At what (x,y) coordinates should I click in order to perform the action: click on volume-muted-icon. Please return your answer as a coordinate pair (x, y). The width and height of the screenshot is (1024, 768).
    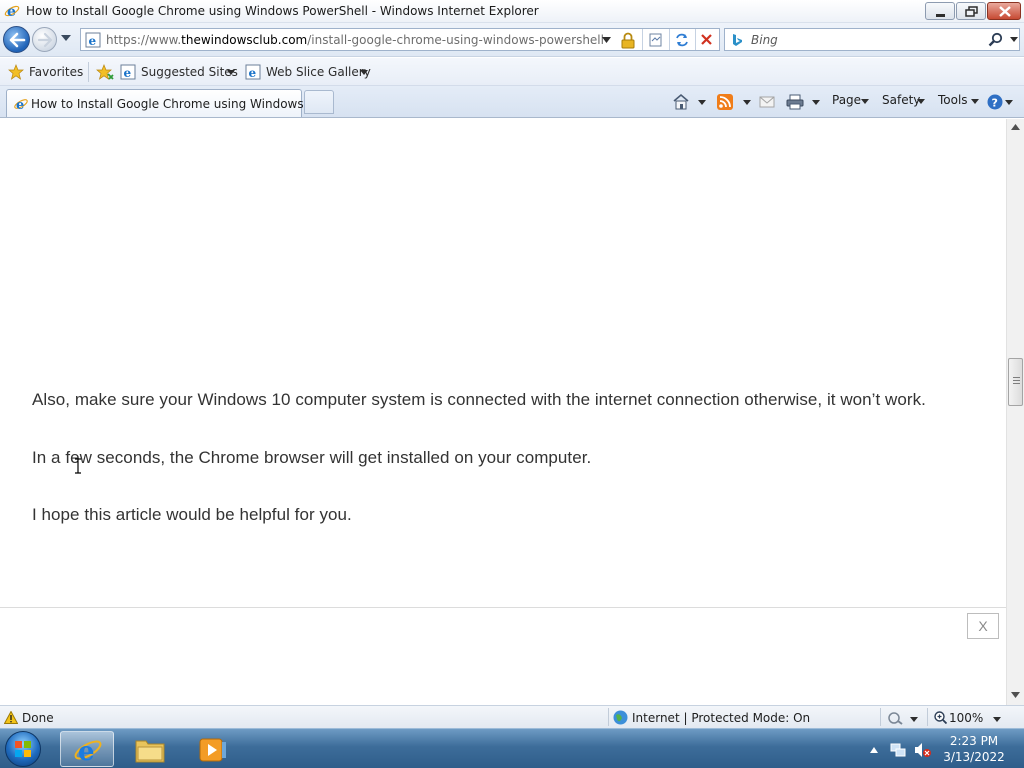
    Looking at the image, I should click on (923, 750).